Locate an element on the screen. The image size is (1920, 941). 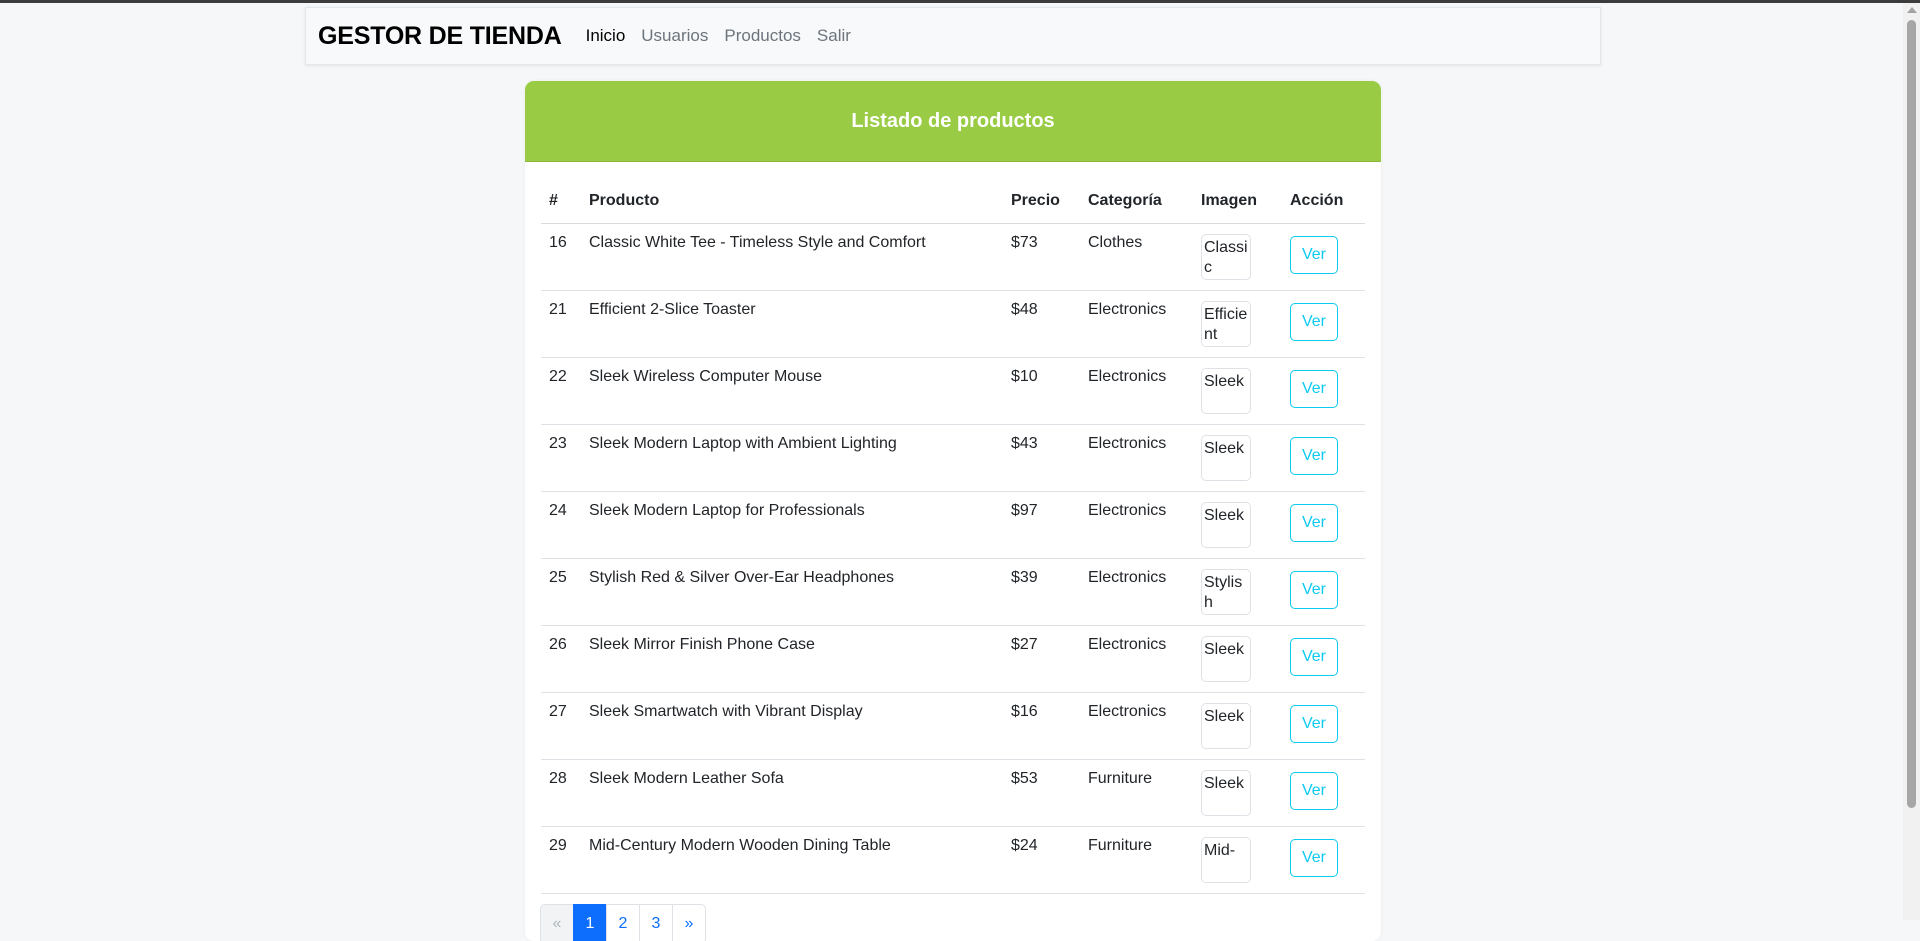
nav-link-usuarios: Usuarios is located at coordinates (674, 36).